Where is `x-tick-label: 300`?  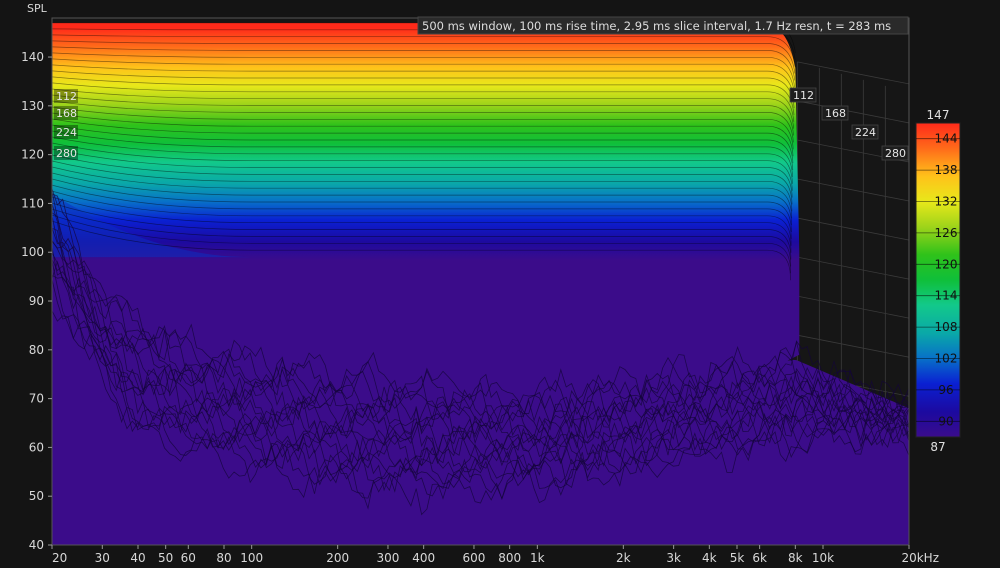
x-tick-label: 300 is located at coordinates (388, 558).